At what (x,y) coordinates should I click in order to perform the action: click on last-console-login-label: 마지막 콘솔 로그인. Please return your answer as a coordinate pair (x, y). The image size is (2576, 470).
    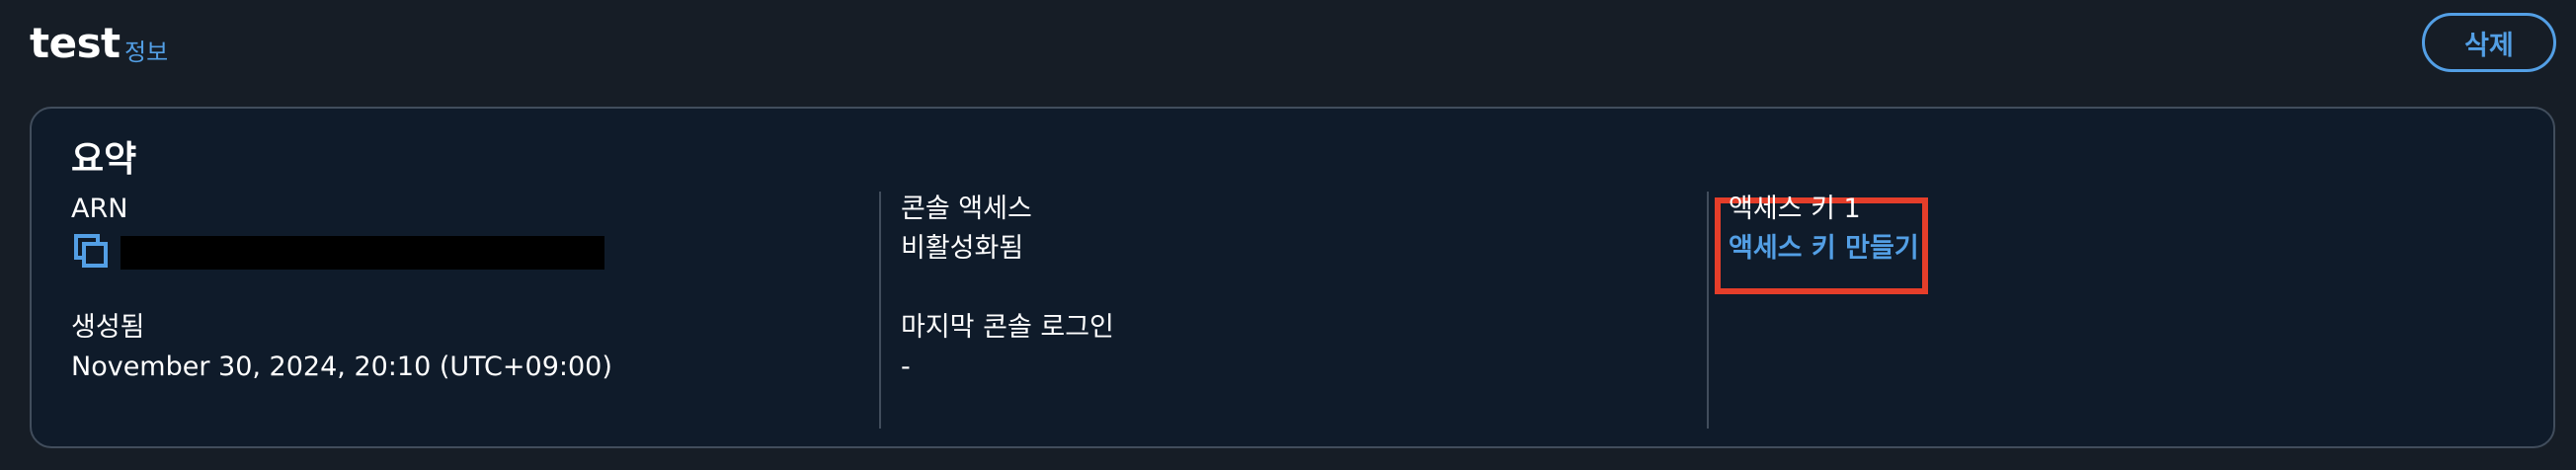
    Looking at the image, I should click on (1007, 327).